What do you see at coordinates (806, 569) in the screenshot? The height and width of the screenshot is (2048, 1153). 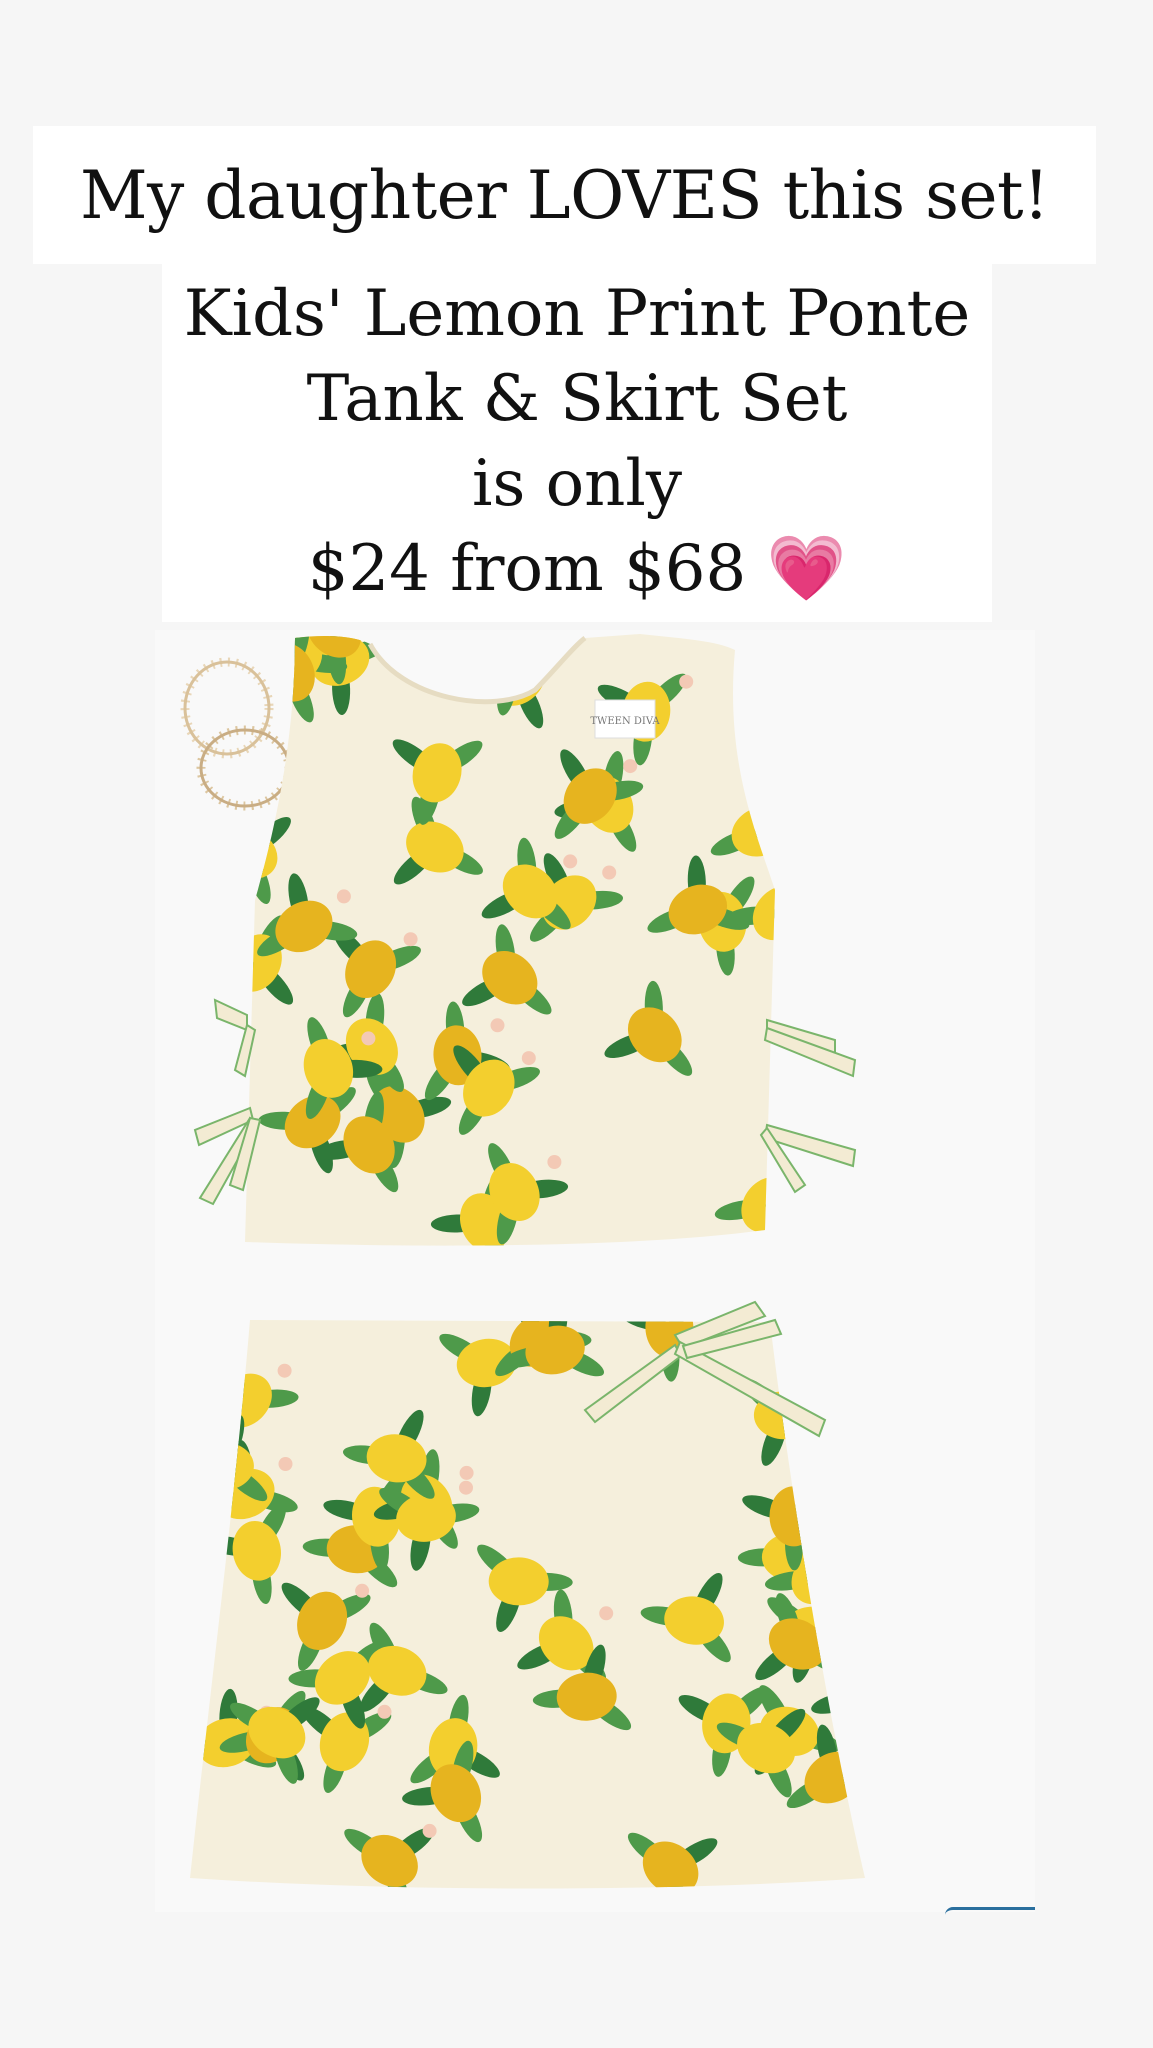 I see `pink-heart-icon: 💗` at bounding box center [806, 569].